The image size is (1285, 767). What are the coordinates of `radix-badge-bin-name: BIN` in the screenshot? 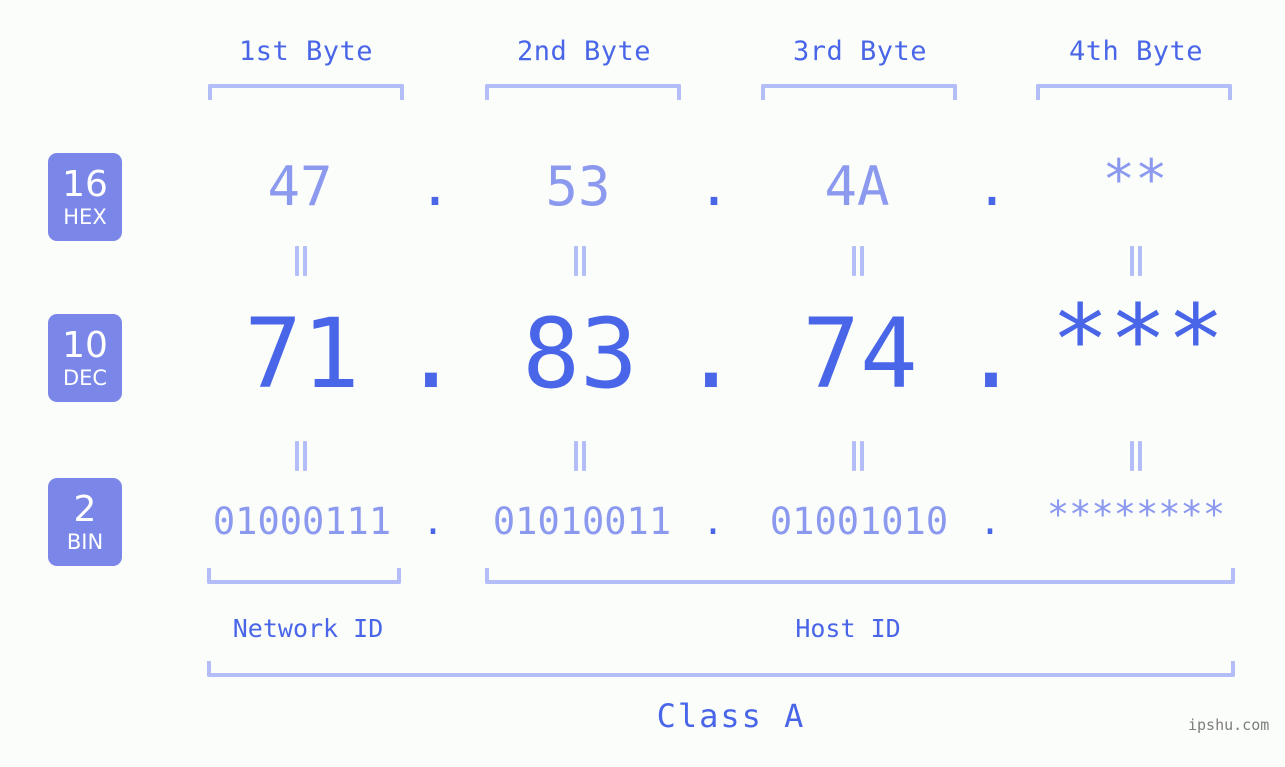 It's located at (85, 541).